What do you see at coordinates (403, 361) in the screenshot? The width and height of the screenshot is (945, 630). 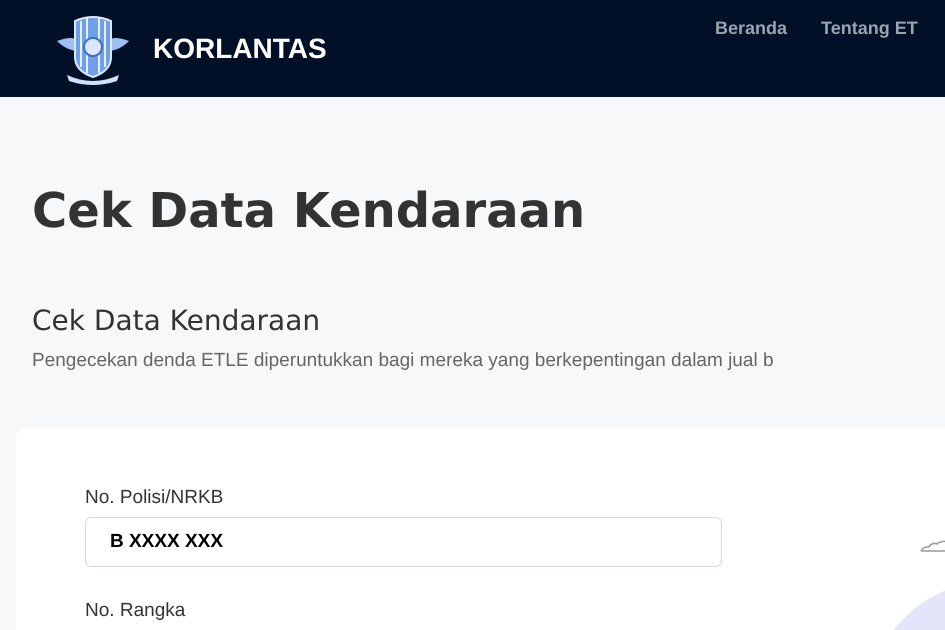 I see `section-description: Pengecekan denda ETLE diperuntukkan bagi mereka yang berkepentingan dalam jual b` at bounding box center [403, 361].